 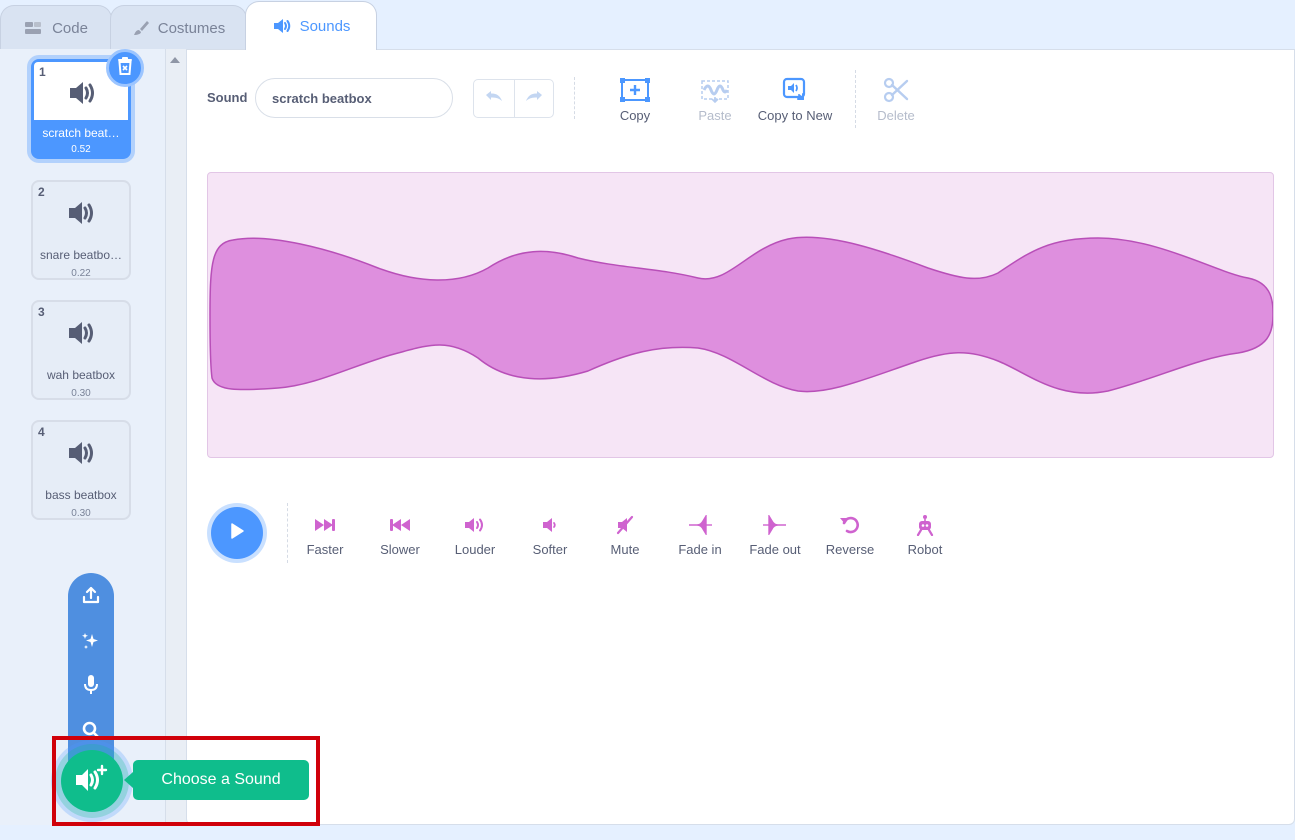 I want to click on redo-icon, so click(x=534, y=98).